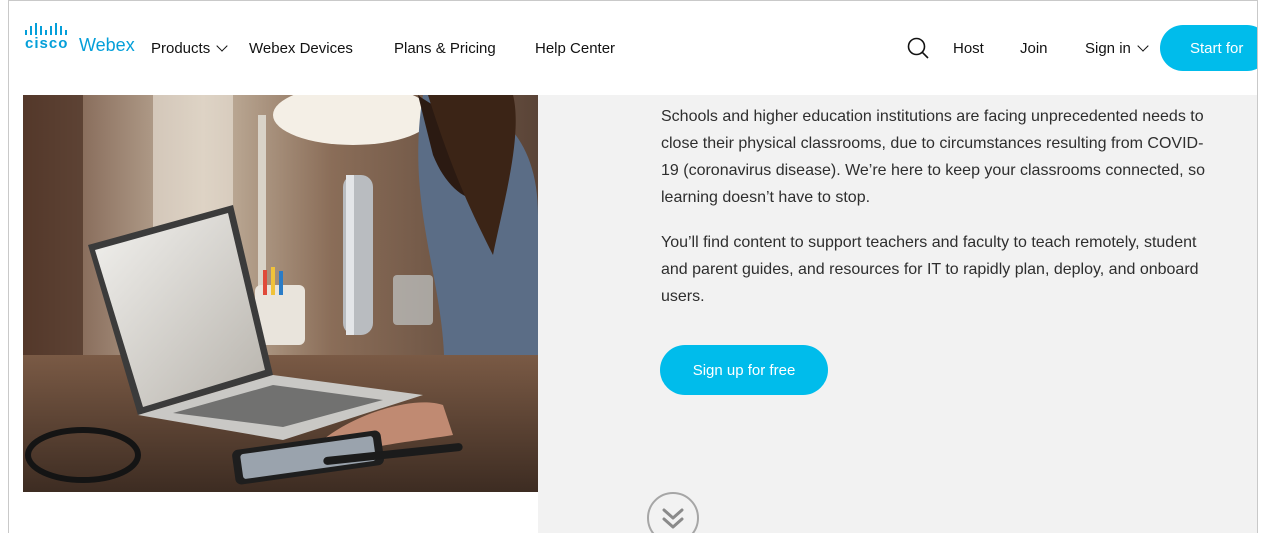  Describe the element at coordinates (1108, 48) in the screenshot. I see `sign-in-label: Sign in` at that location.